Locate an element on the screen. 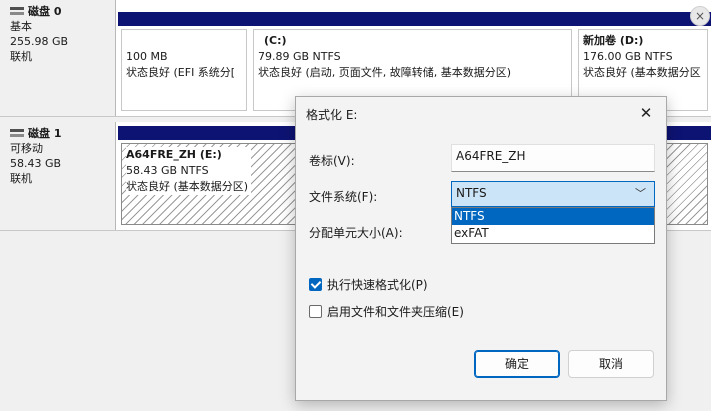  filesystem-option-exfat: exFAT is located at coordinates (553, 233).